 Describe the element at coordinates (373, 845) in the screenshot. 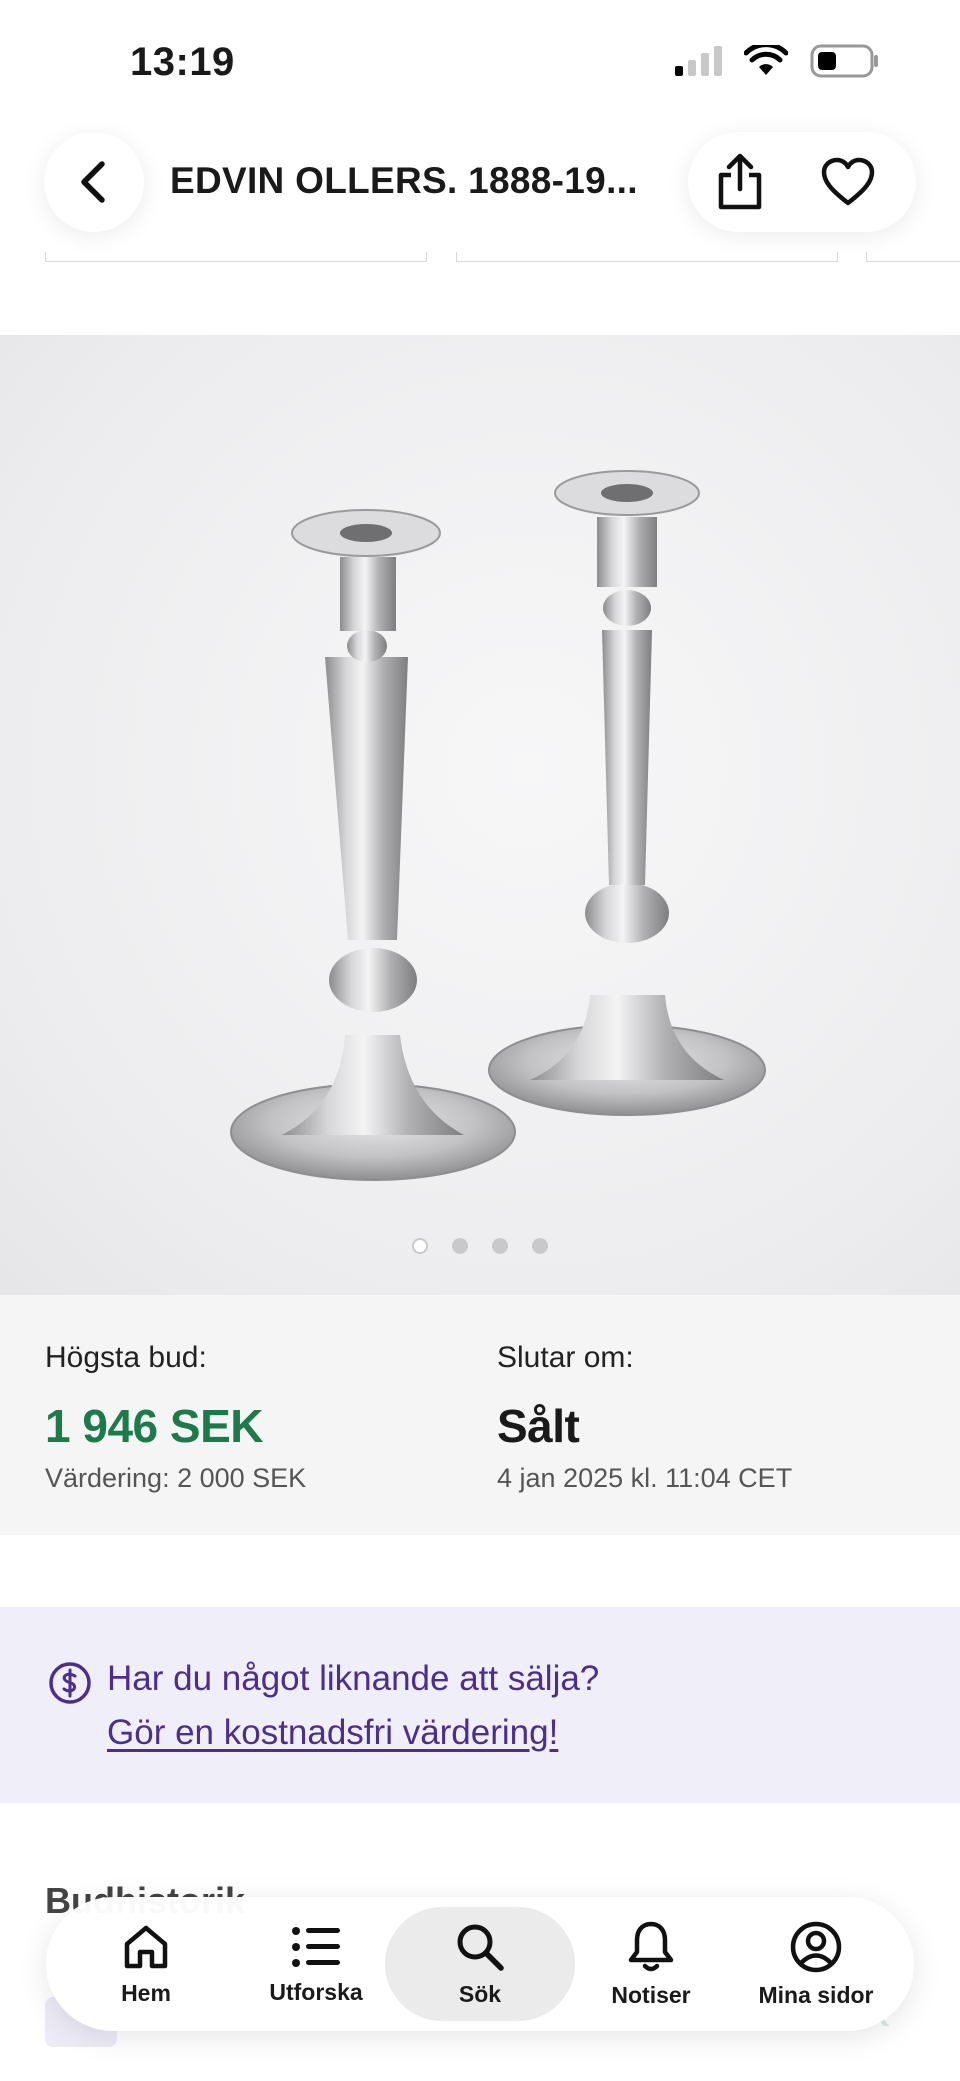

I see `candlestick-left` at that location.